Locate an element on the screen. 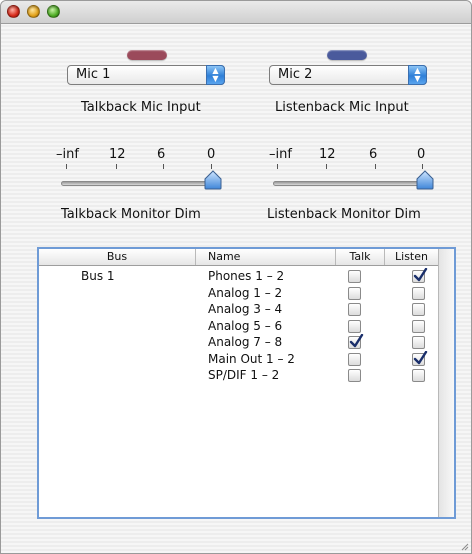  listenback-monitor-dim-label: Listenback Monitor Dim is located at coordinates (344, 214).